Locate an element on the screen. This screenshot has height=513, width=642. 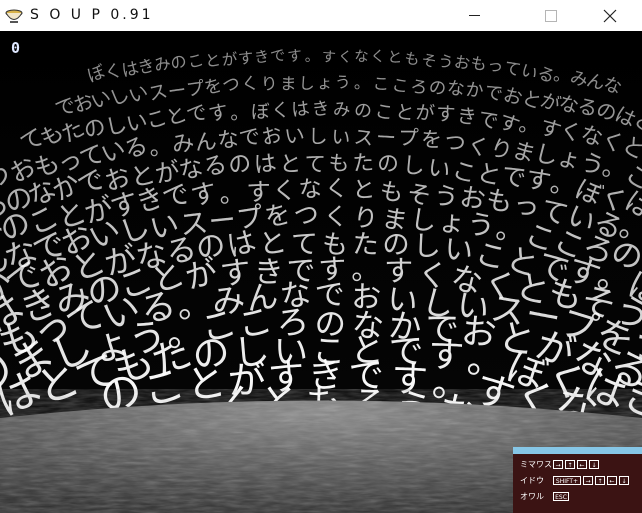
floating-glyph: を is located at coordinates (432, 139).